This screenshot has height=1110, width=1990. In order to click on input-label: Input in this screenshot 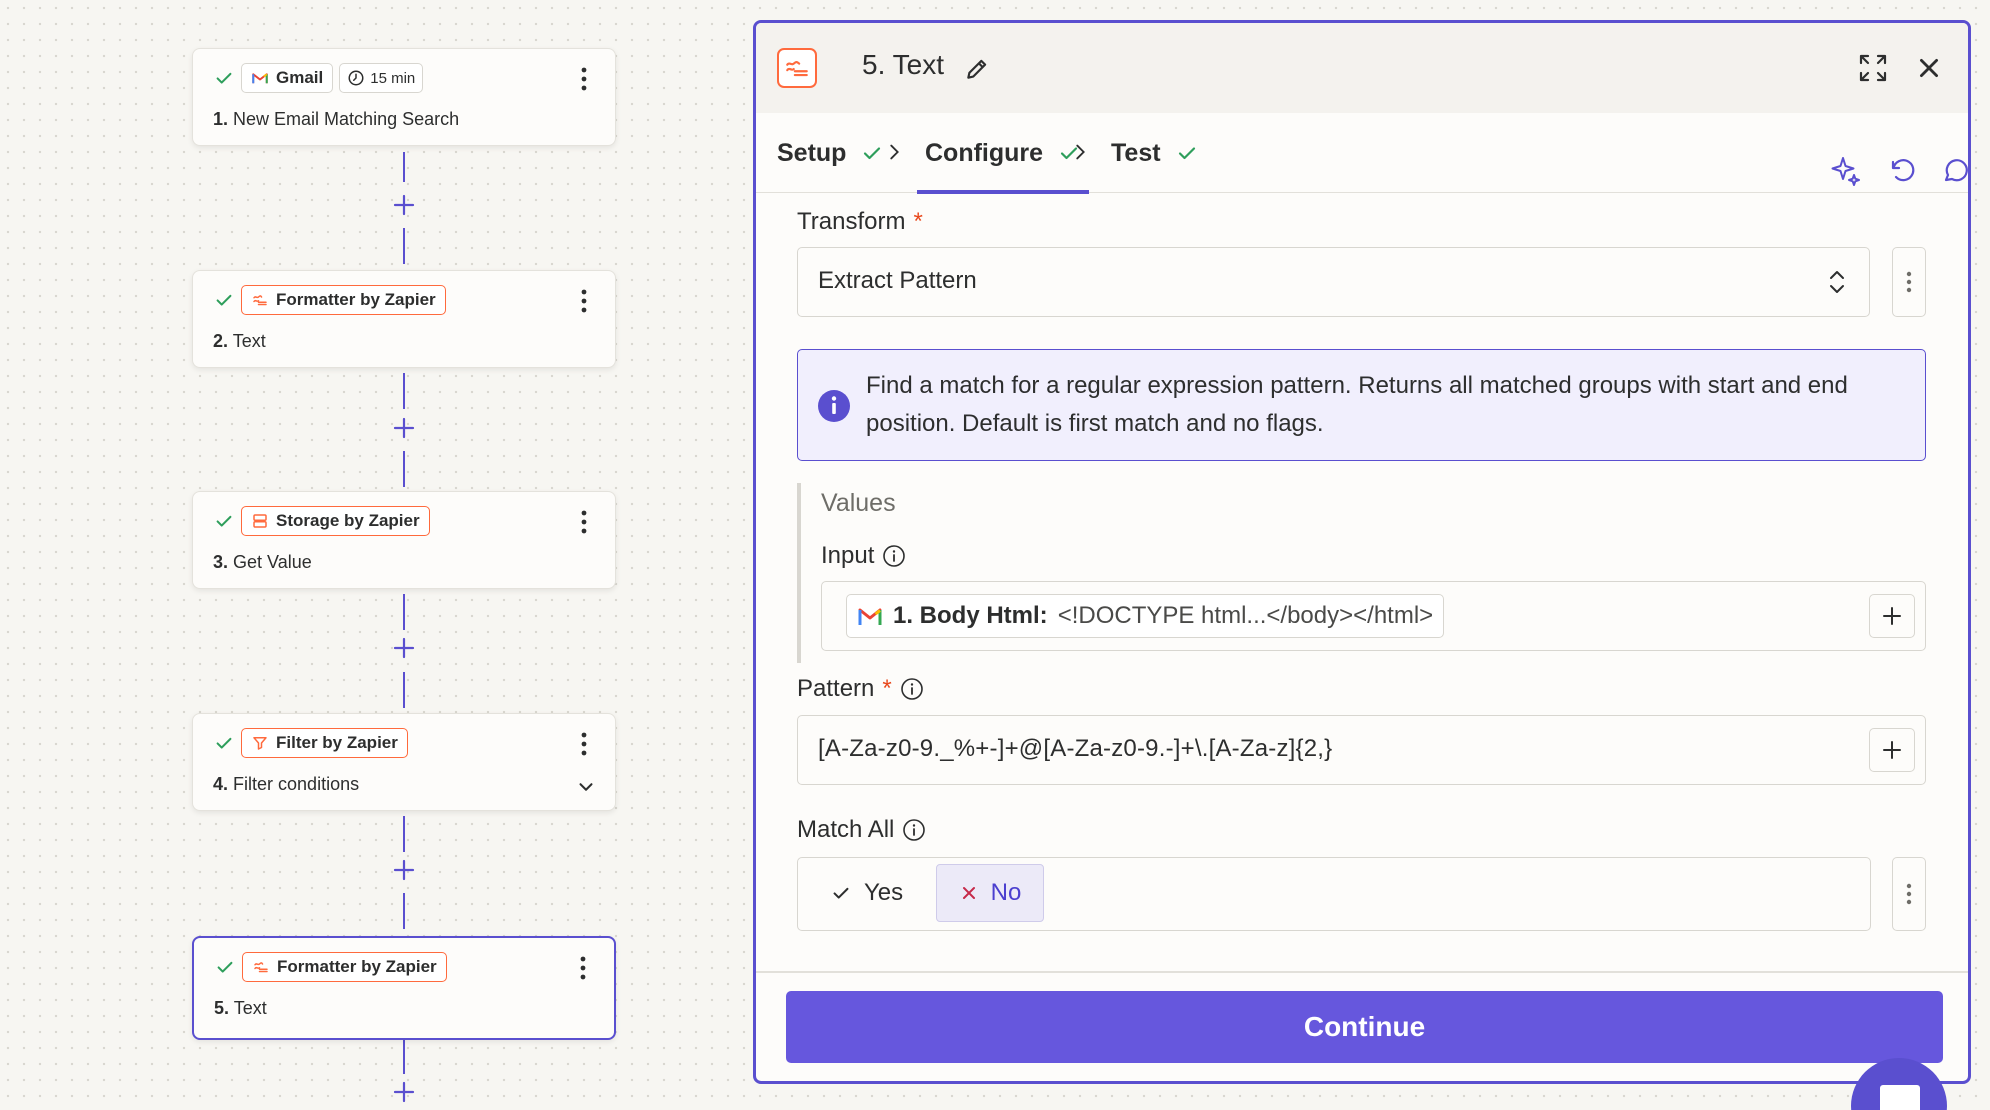, I will do `click(863, 556)`.